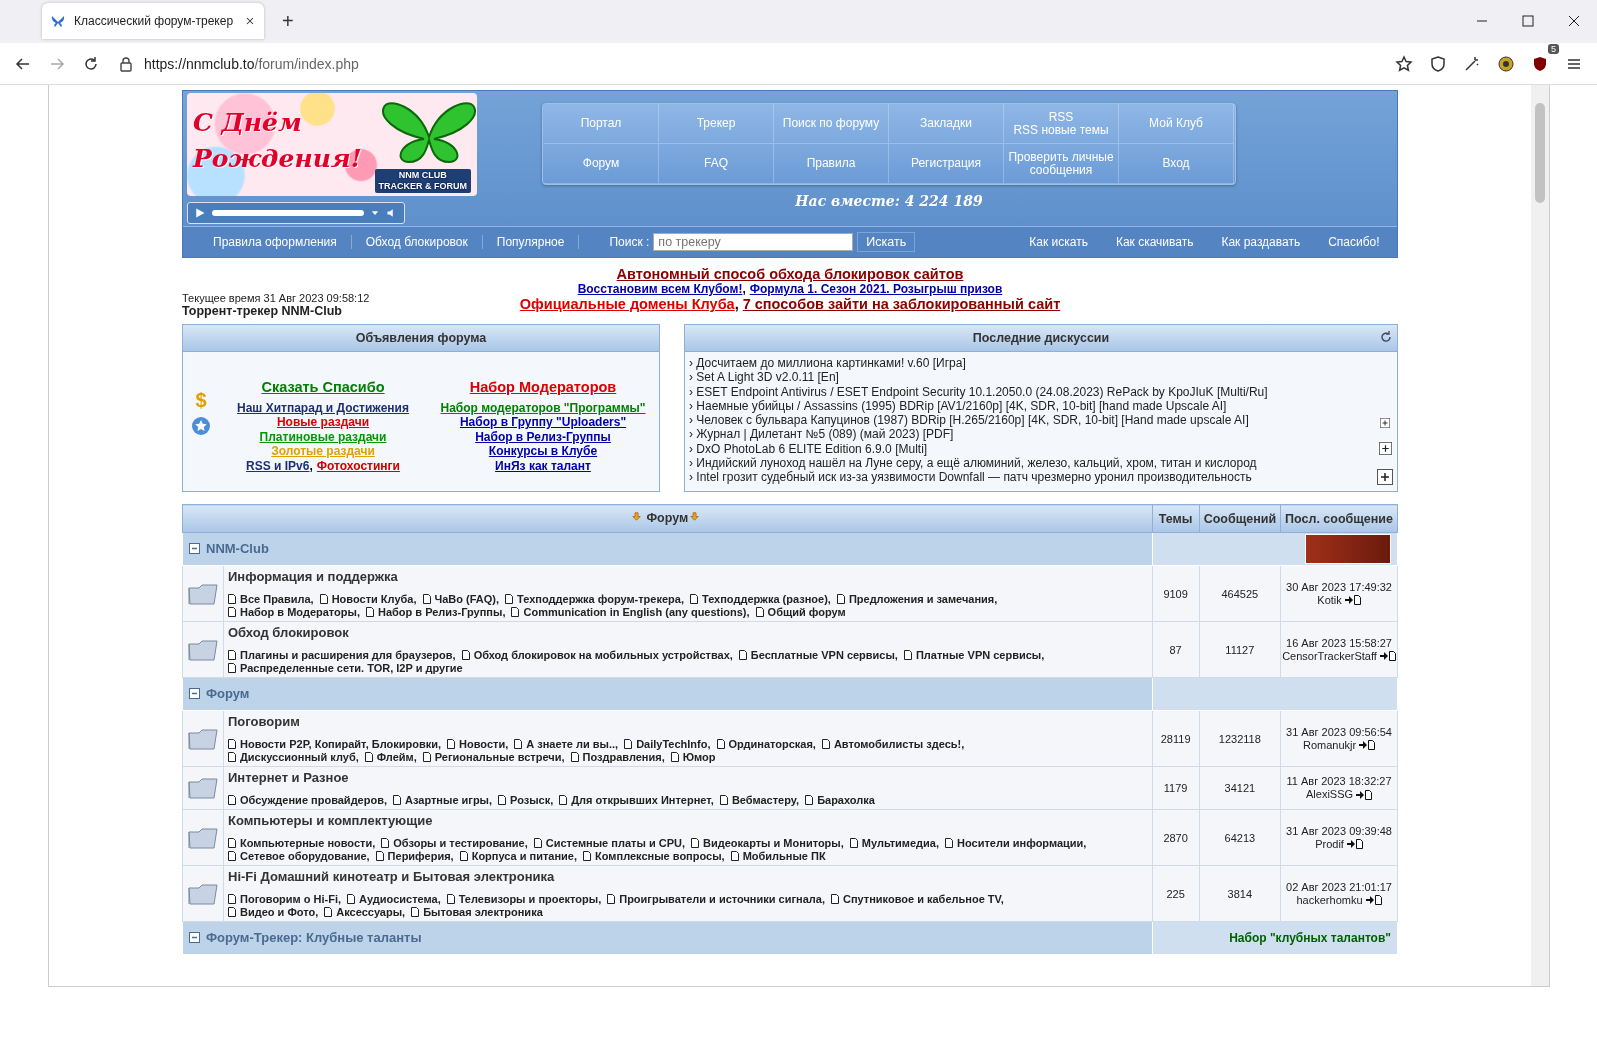  I want to click on link: Официальные домены Клуба, so click(627, 304).